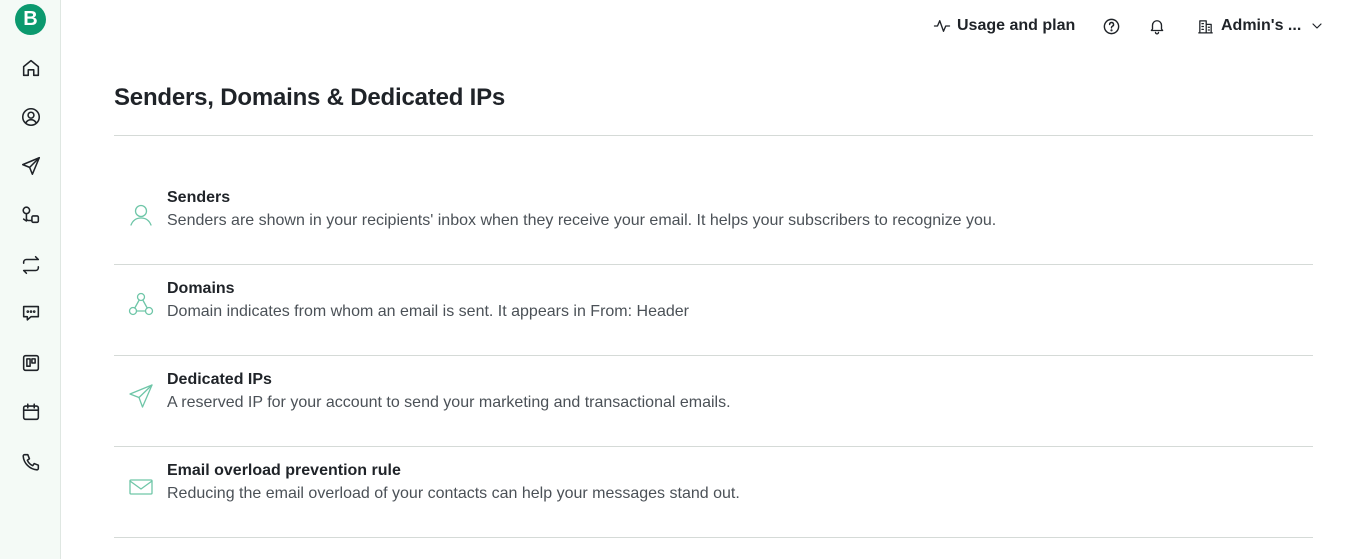 This screenshot has height=559, width=1366. What do you see at coordinates (310, 97) in the screenshot?
I see `page-title: Senders, Domains & Dedicated IPs` at bounding box center [310, 97].